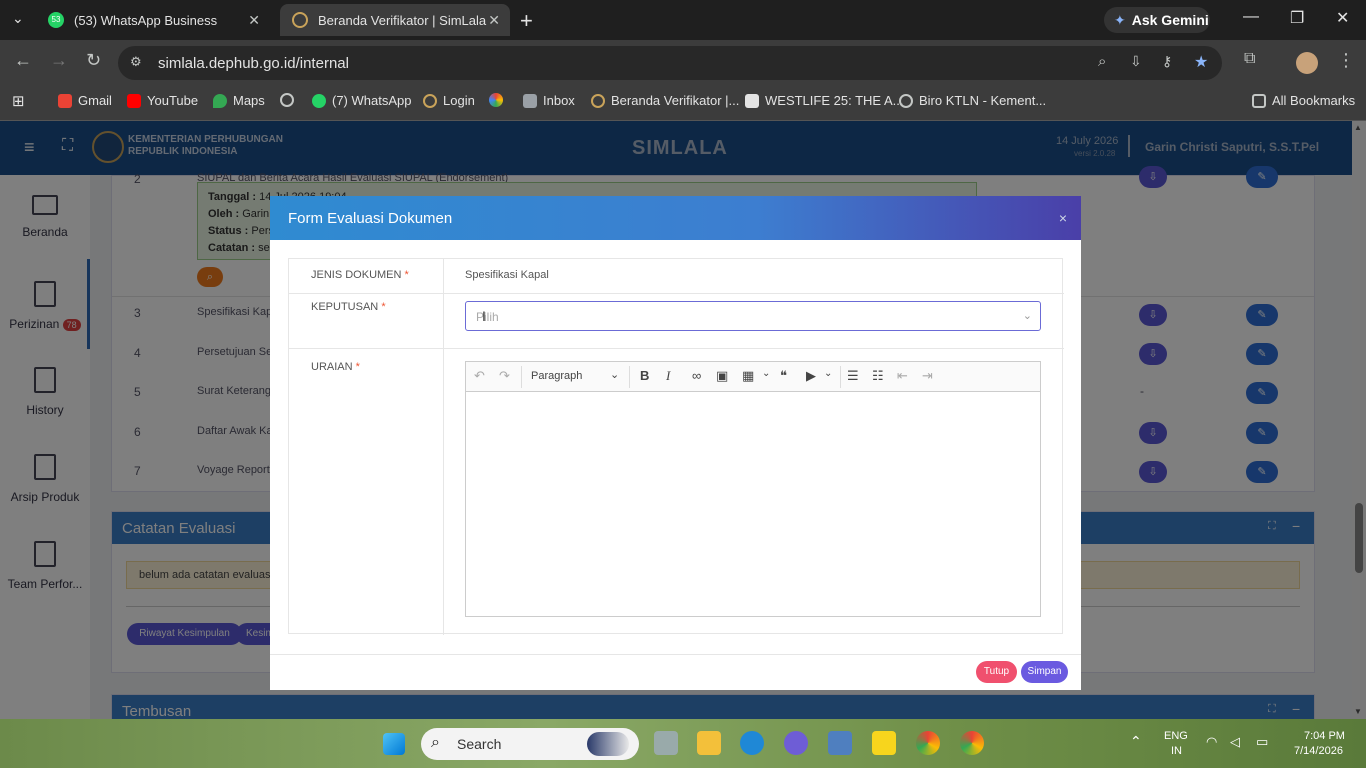 The height and width of the screenshot is (768, 1366). I want to click on italic-icon: I, so click(668, 376).